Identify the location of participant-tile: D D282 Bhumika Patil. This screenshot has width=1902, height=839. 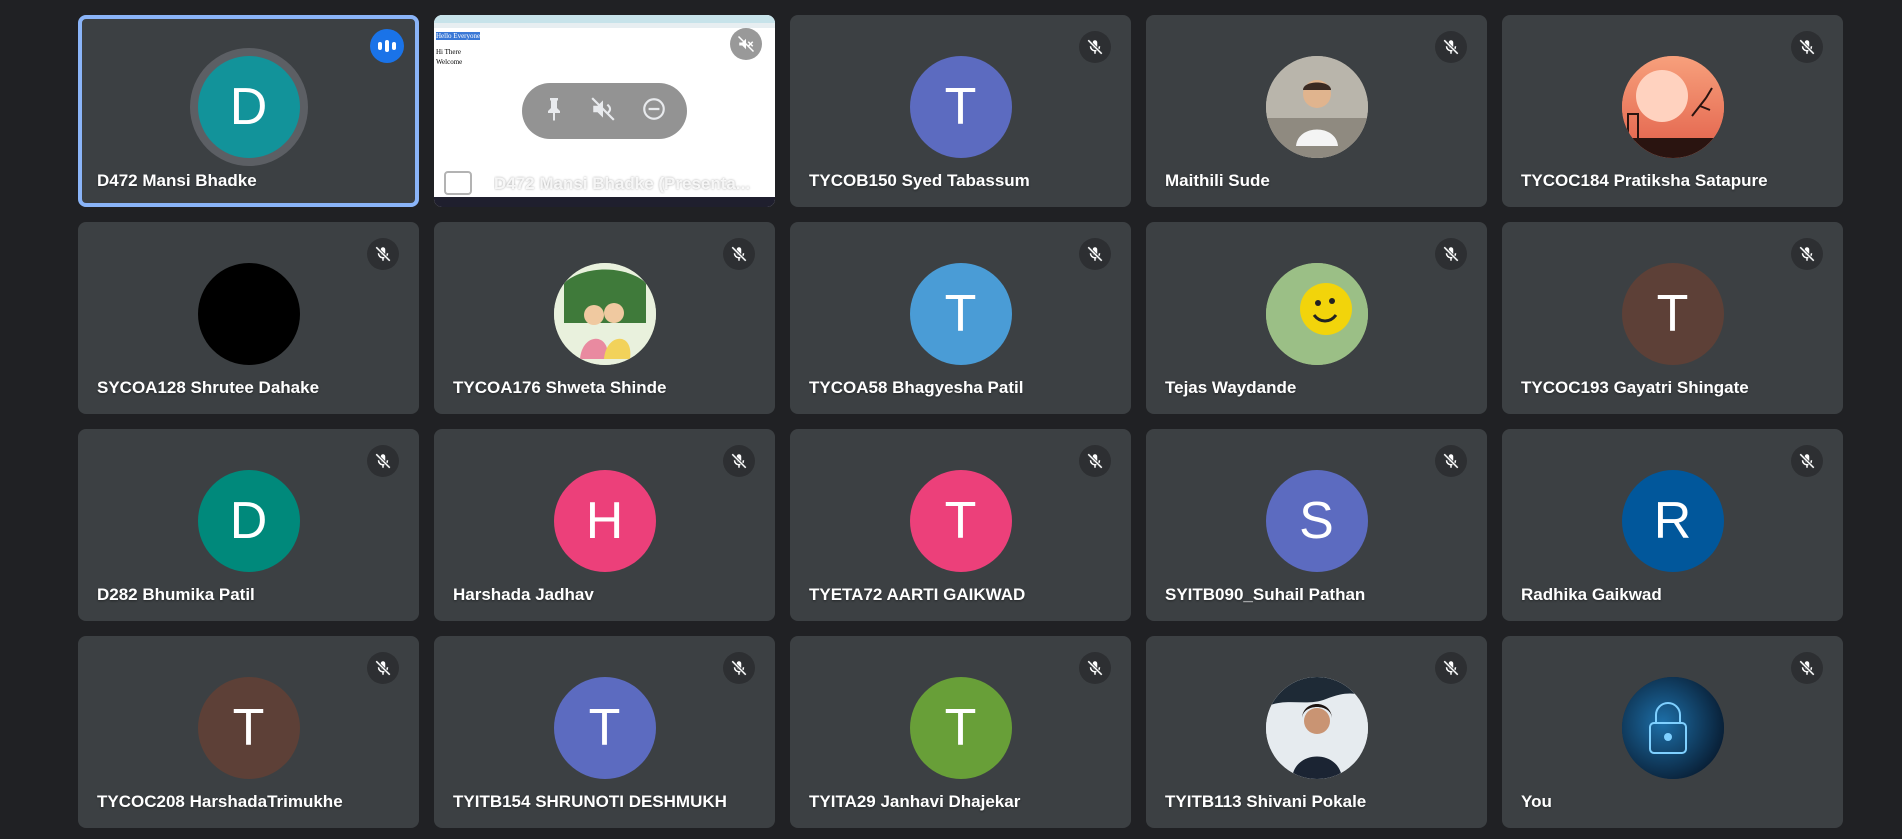
(248, 525).